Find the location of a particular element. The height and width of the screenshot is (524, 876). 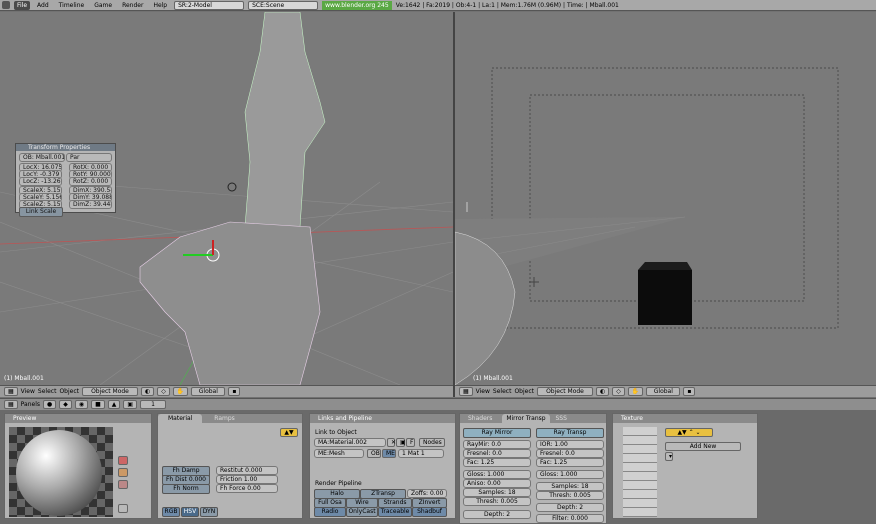

zoffs-field: Zoffs: 0.00 is located at coordinates (427, 493).